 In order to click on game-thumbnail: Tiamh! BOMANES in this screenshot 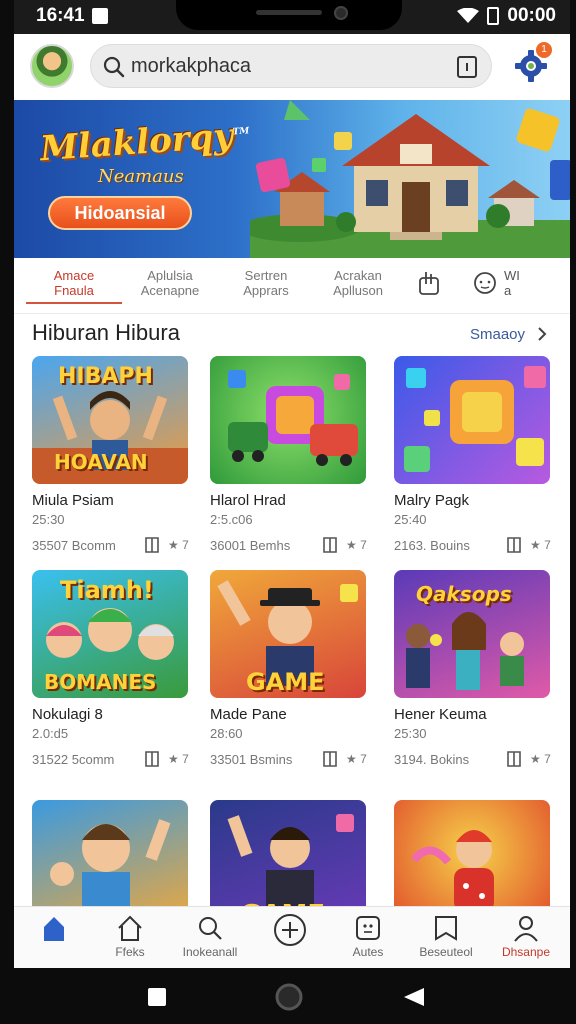, I will do `click(110, 634)`.